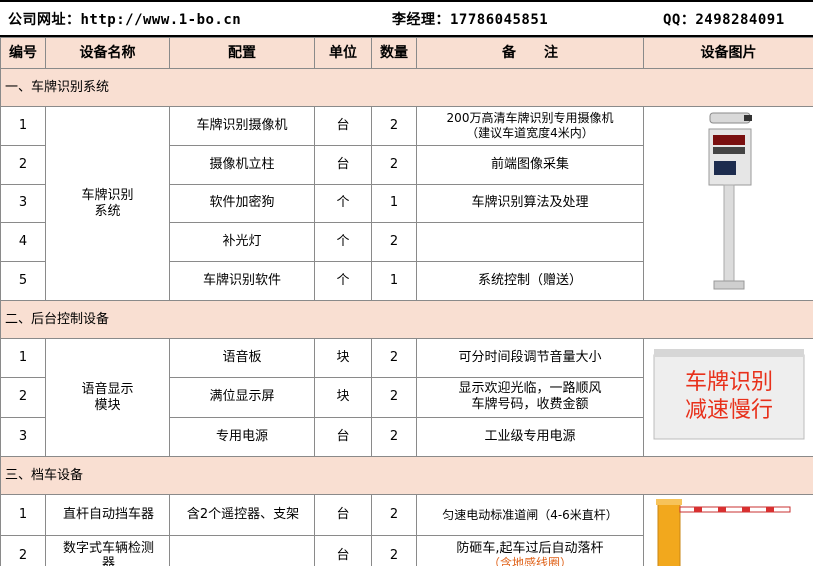 The height and width of the screenshot is (566, 813). I want to click on note-extra: （含地感线圈）, so click(529, 561).